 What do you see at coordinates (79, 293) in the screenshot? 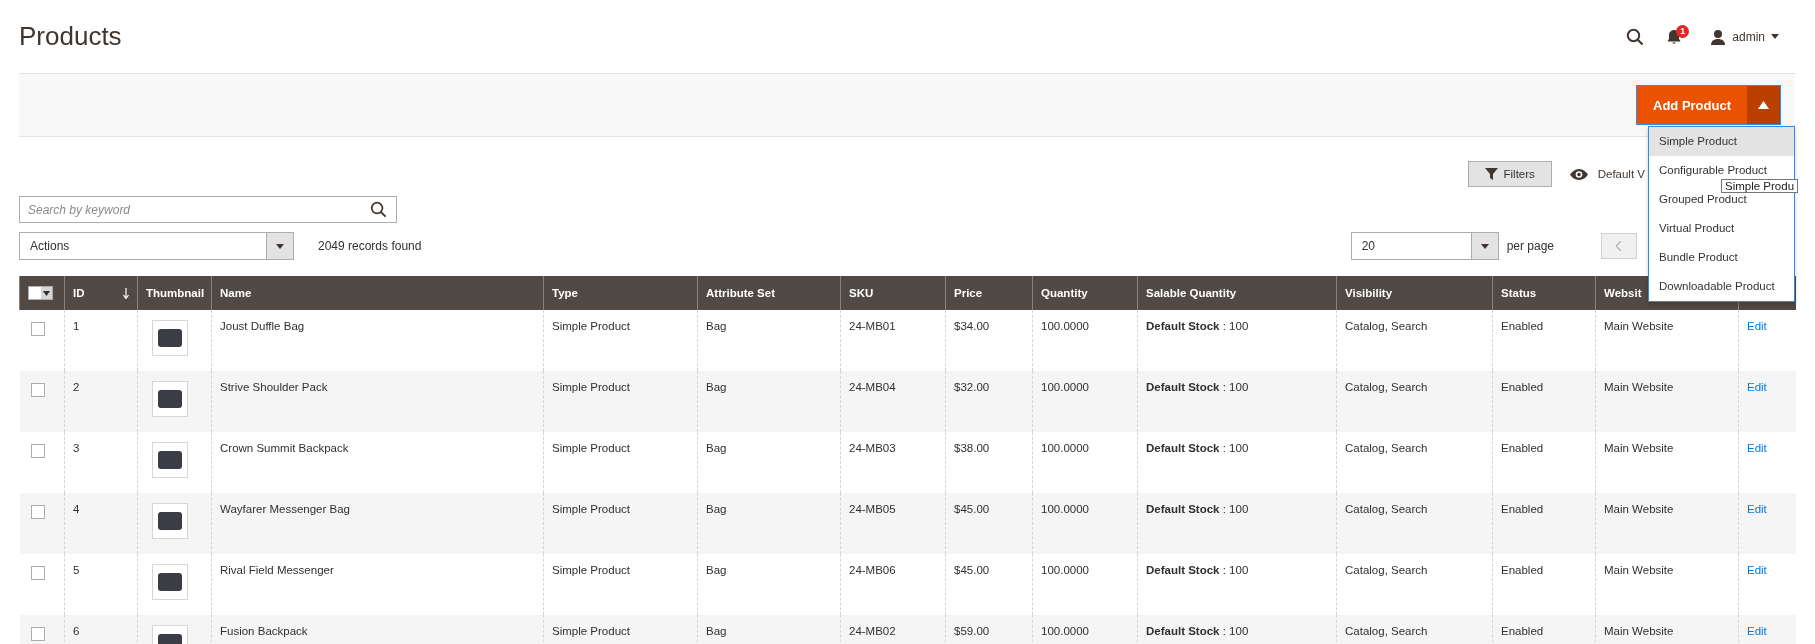
I see `column-title: ID` at bounding box center [79, 293].